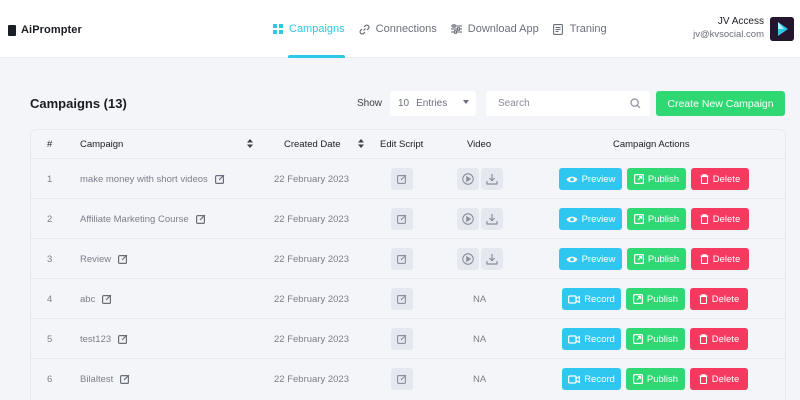 The height and width of the screenshot is (400, 800). What do you see at coordinates (720, 103) in the screenshot?
I see `create-campaign-button: Create New Campaign` at bounding box center [720, 103].